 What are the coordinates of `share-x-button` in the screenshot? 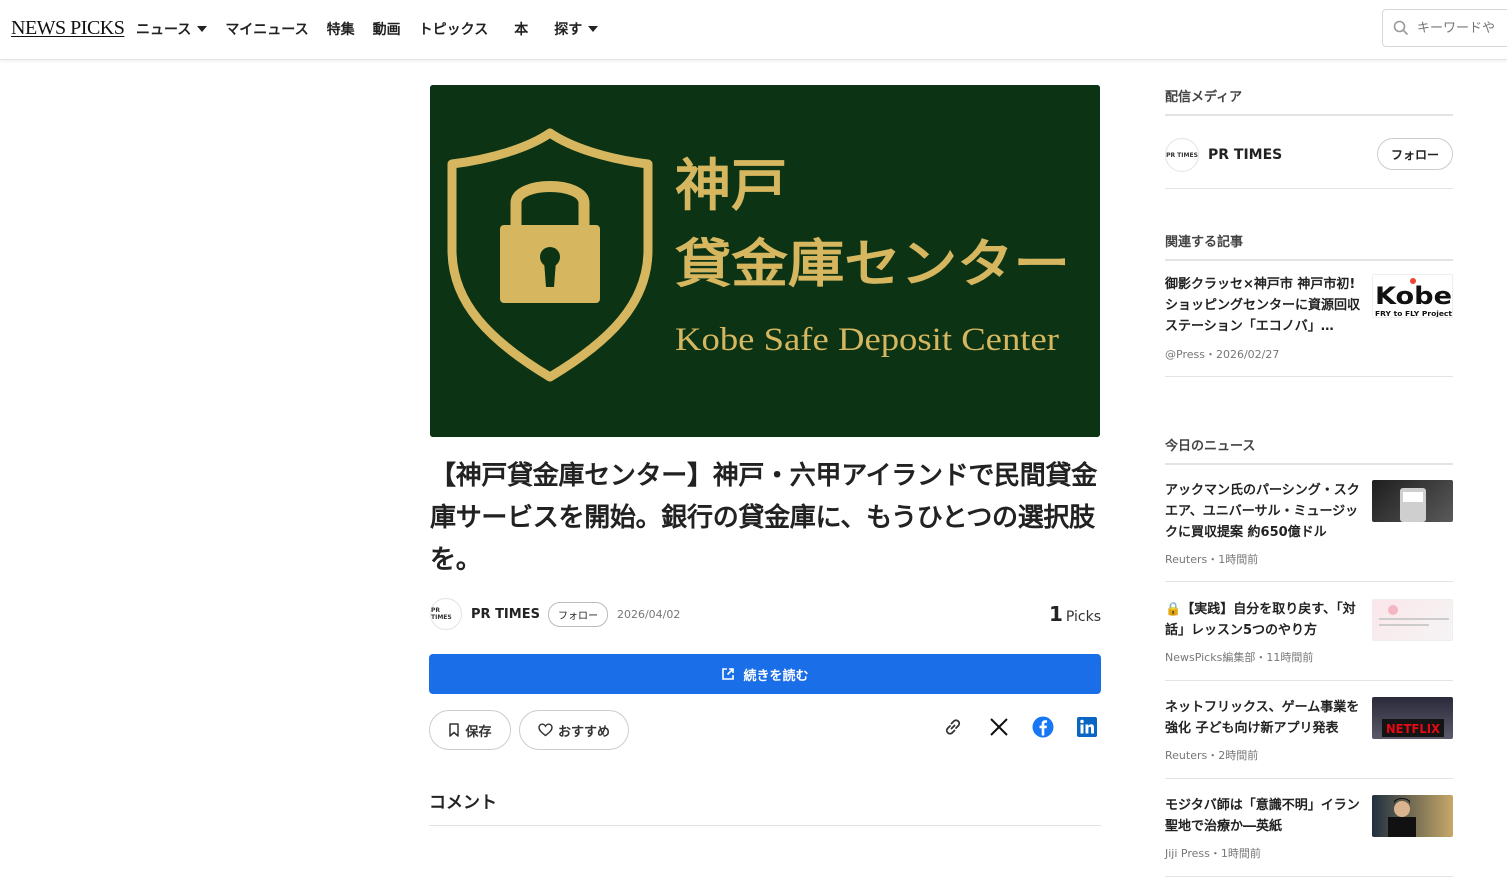 It's located at (999, 727).